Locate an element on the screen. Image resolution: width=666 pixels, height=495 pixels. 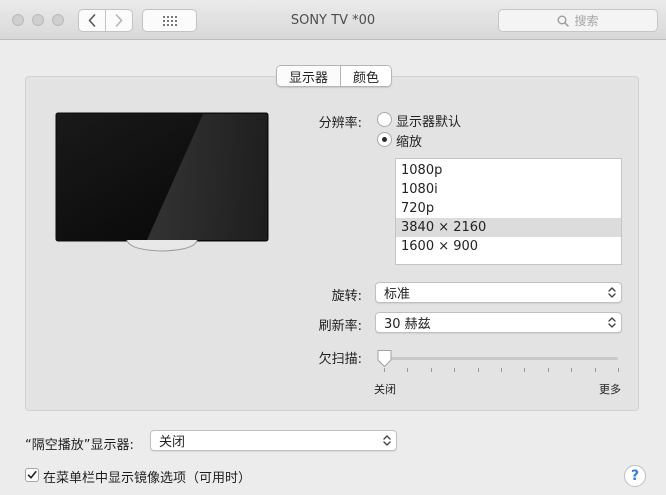
back-button is located at coordinates (92, 20).